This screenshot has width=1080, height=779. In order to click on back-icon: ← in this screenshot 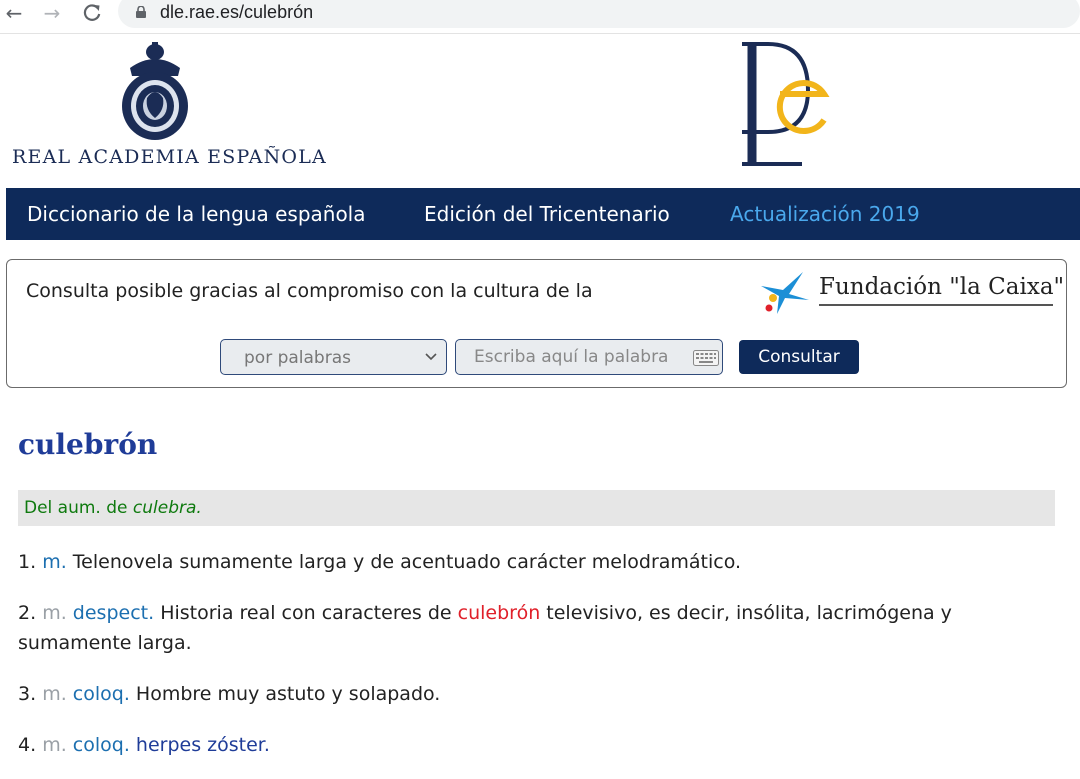, I will do `click(14, 14)`.